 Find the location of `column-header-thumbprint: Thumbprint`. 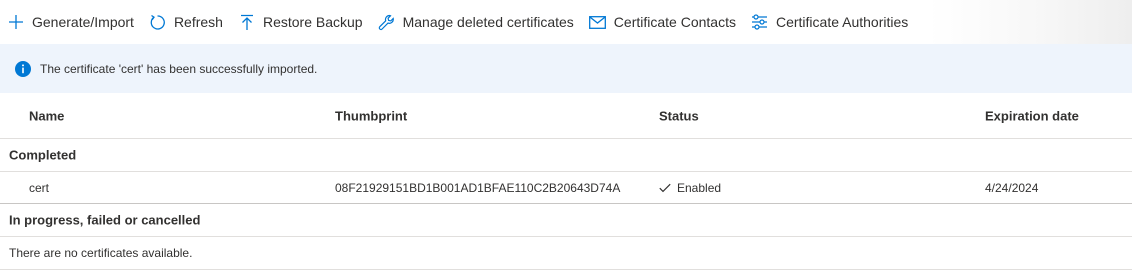

column-header-thumbprint: Thumbprint is located at coordinates (371, 115).